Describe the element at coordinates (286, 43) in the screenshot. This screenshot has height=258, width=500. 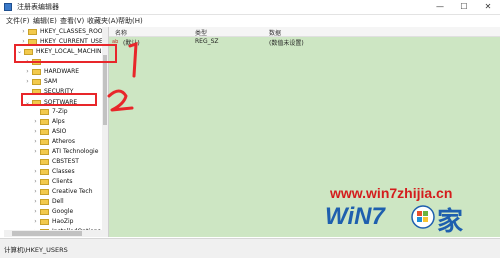
I see `value-data: (数值未设置)` at that location.